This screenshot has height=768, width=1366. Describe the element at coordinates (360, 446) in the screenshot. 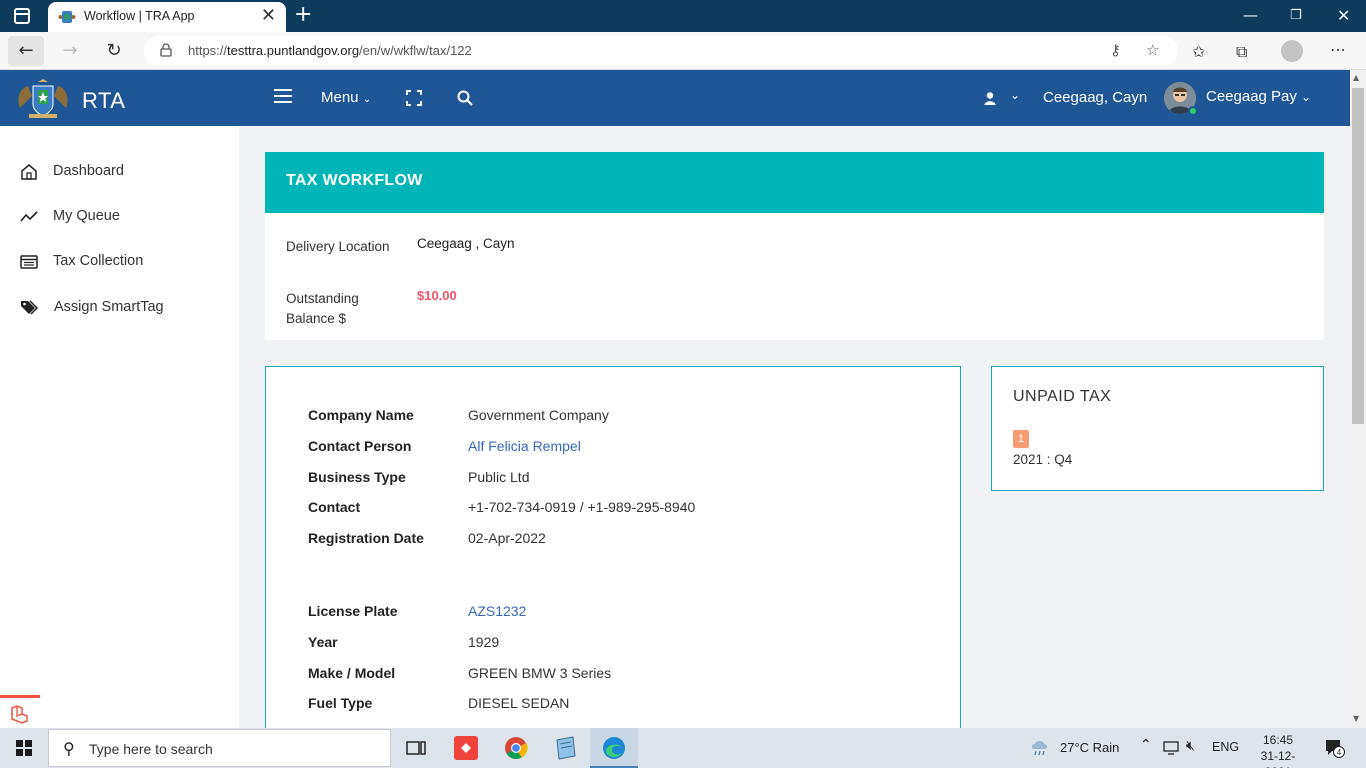

I see `contact-person-label: Contact Person` at that location.